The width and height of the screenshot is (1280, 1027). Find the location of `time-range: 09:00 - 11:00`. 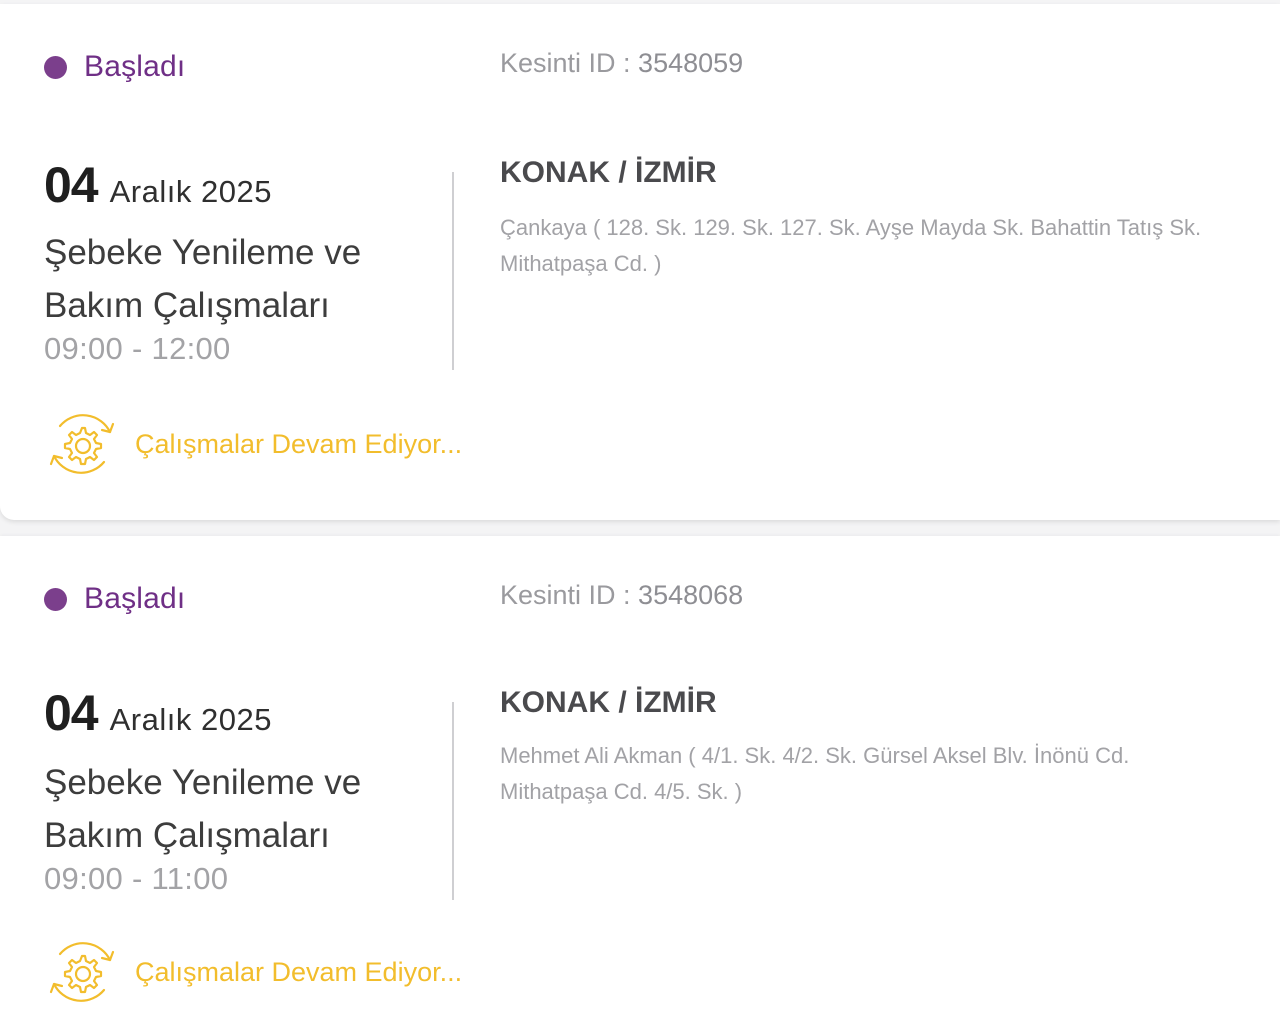

time-range: 09:00 - 11:00 is located at coordinates (136, 878).